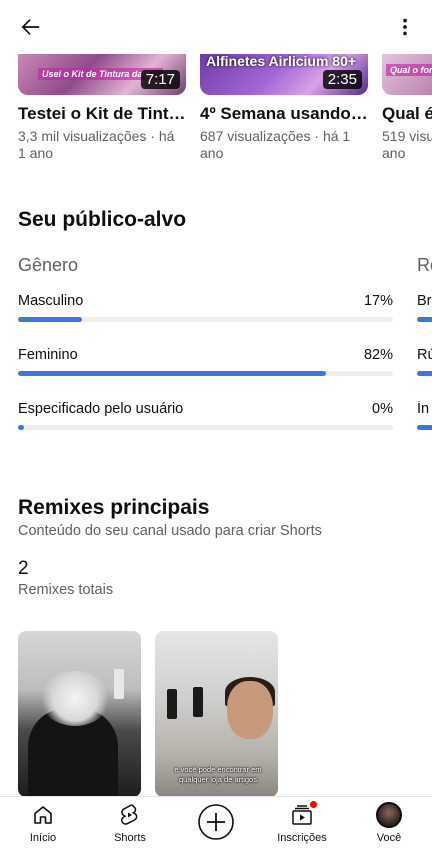 The image size is (432, 850). I want to click on gender-heading: Gênero, so click(48, 265).